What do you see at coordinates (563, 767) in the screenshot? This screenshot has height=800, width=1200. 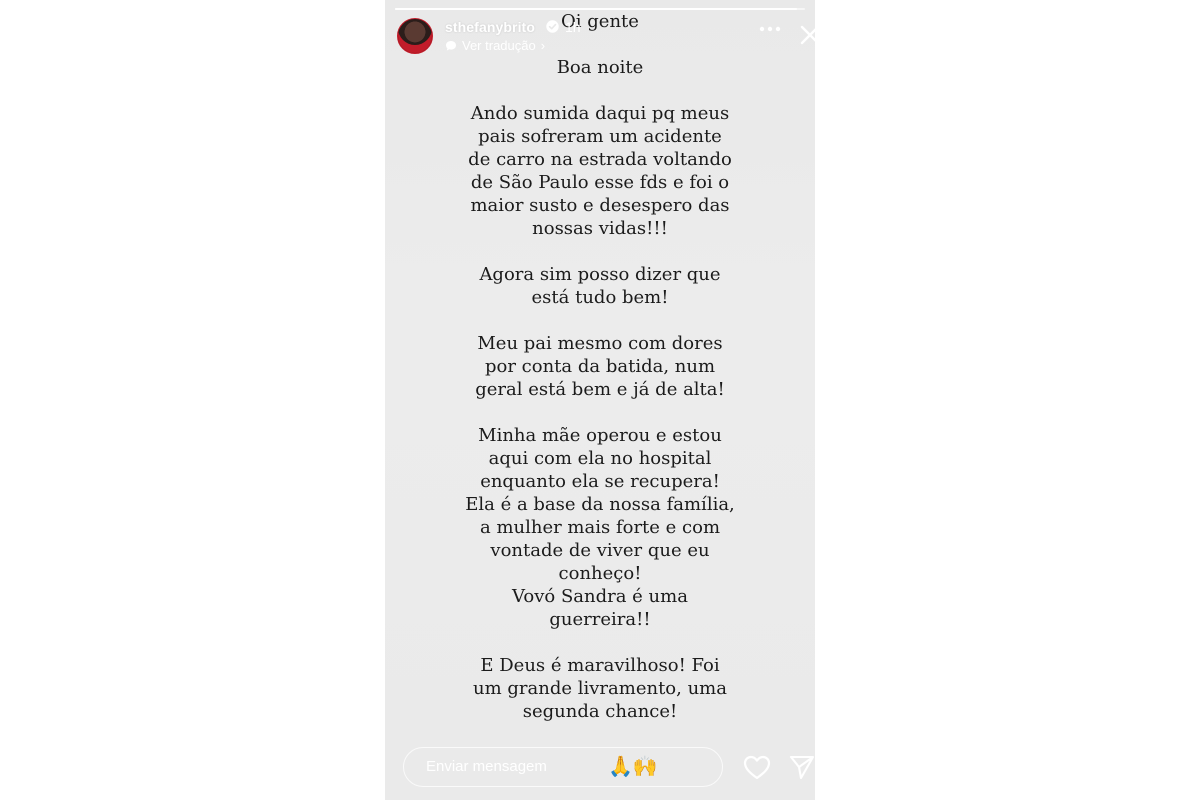 I see `reply-input: Enviar mensagem 🙏🙌` at bounding box center [563, 767].